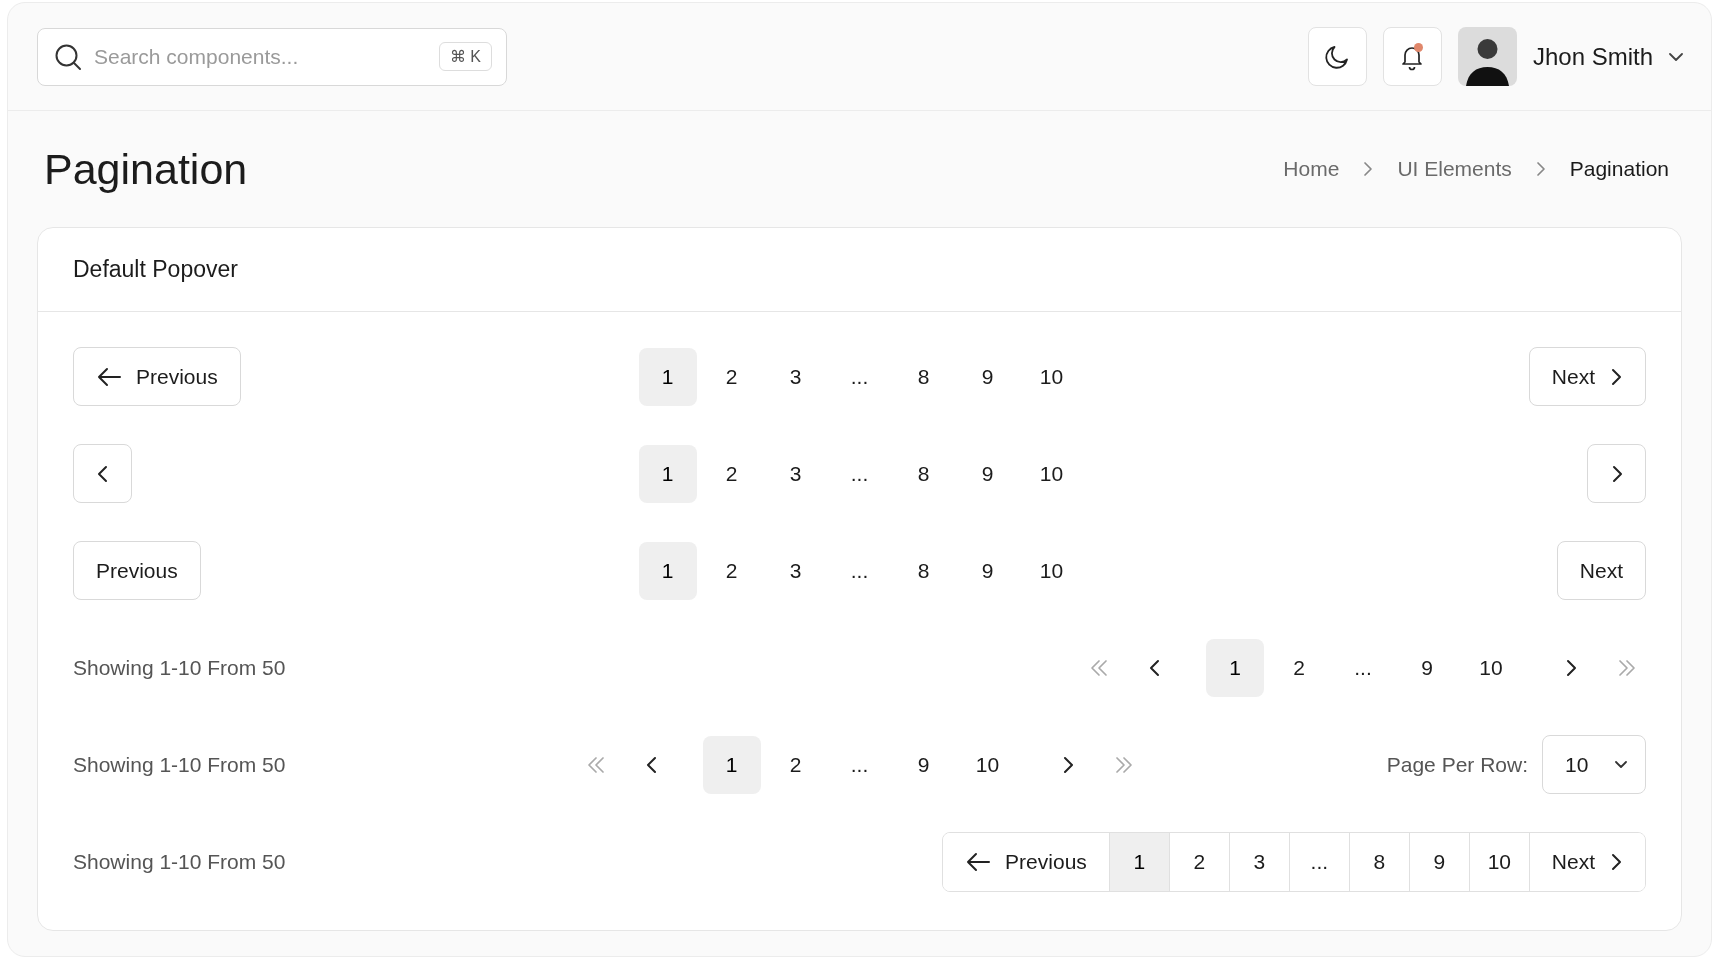  I want to click on search-field: Search components... ⌘ K, so click(272, 56).